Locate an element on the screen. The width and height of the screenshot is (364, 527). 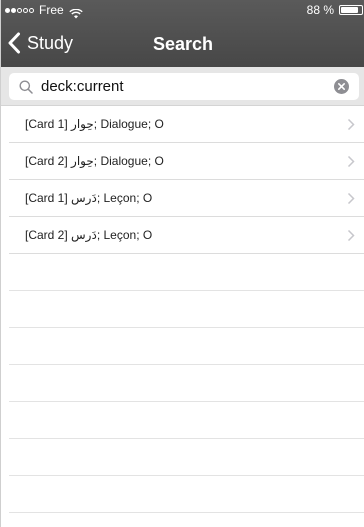
search-field is located at coordinates (184, 86).